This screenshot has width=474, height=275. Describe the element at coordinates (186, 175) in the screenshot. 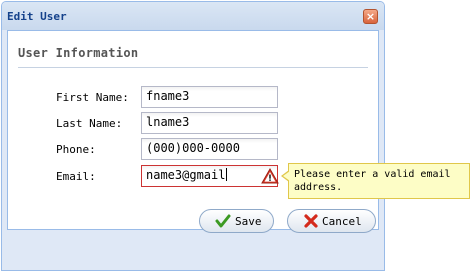

I see `email-input-value: name3@gmail` at that location.